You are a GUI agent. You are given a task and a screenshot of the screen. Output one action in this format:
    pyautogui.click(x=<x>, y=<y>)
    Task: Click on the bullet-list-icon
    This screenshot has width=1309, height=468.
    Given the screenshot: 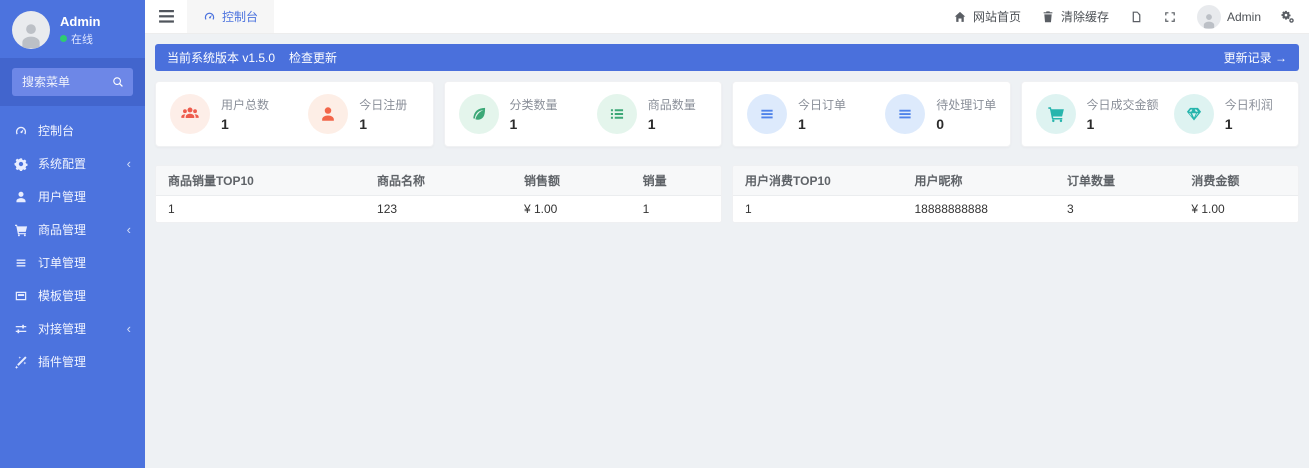 What is the action you would take?
    pyautogui.click(x=616, y=114)
    